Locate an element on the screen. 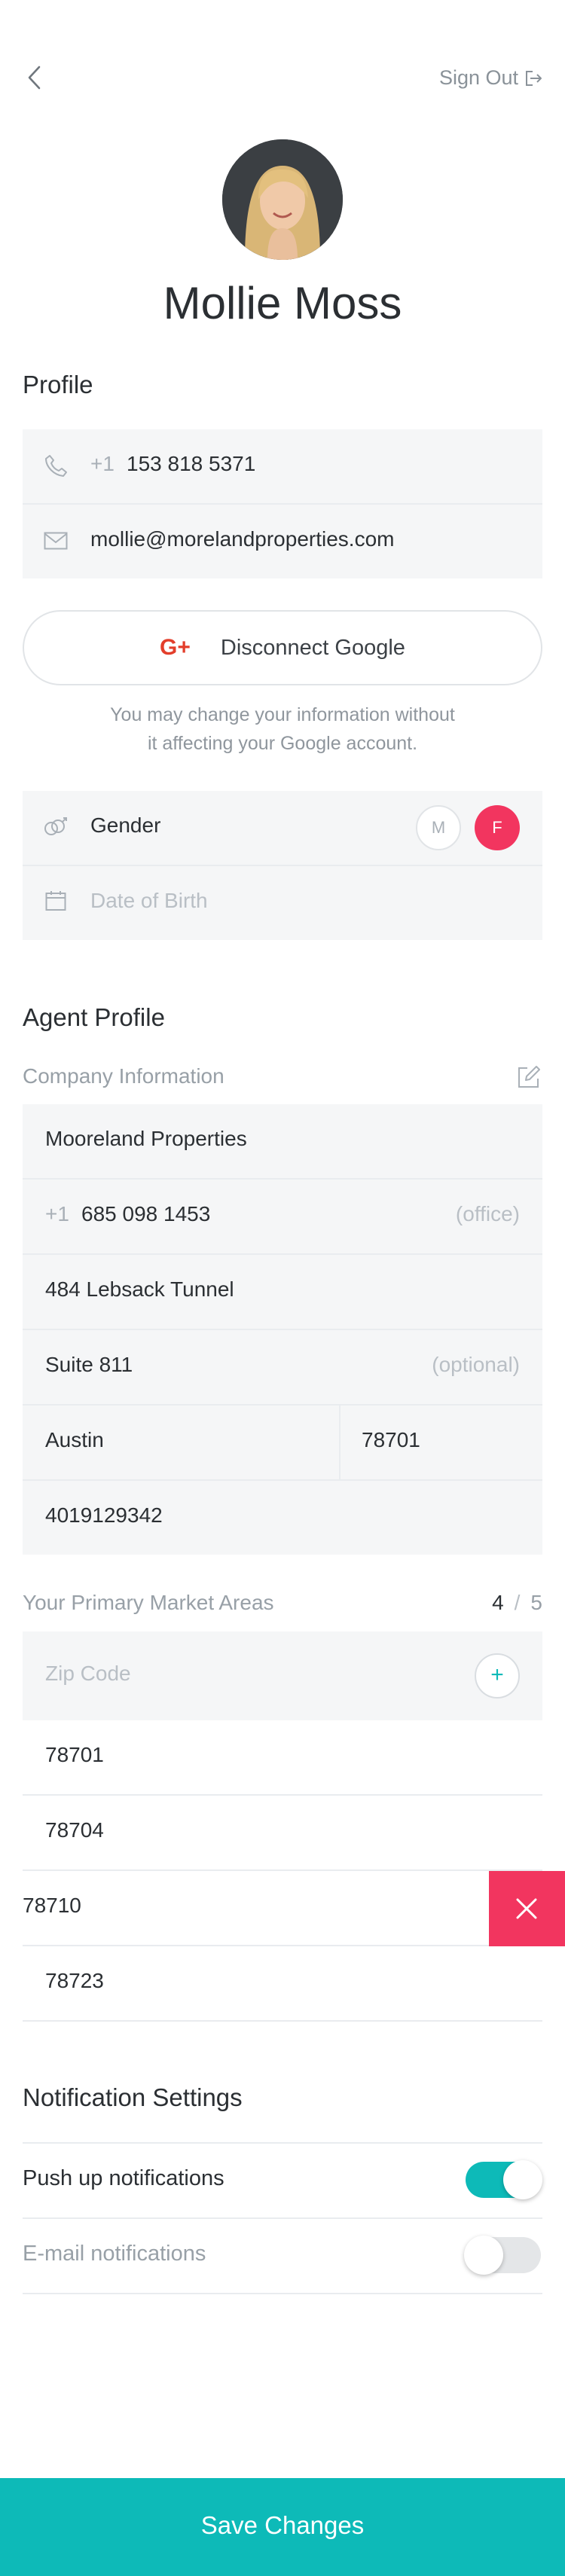 The image size is (565, 2576). market-areas-counter: 4 / 5 is located at coordinates (517, 1603).